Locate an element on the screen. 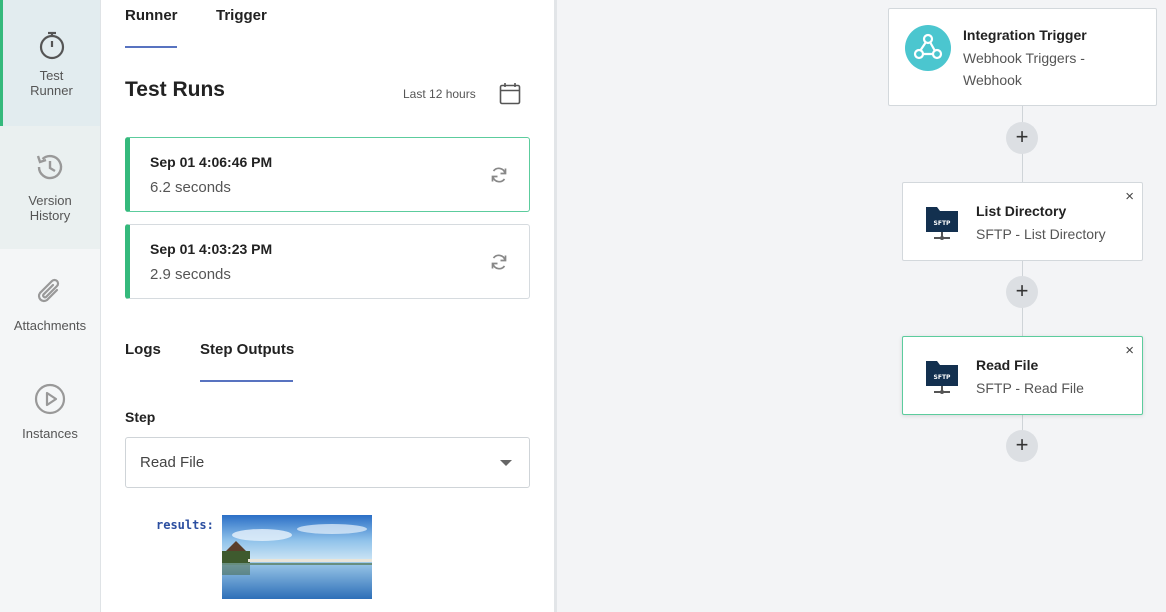  nav-version-history: Version History is located at coordinates (50, 187).